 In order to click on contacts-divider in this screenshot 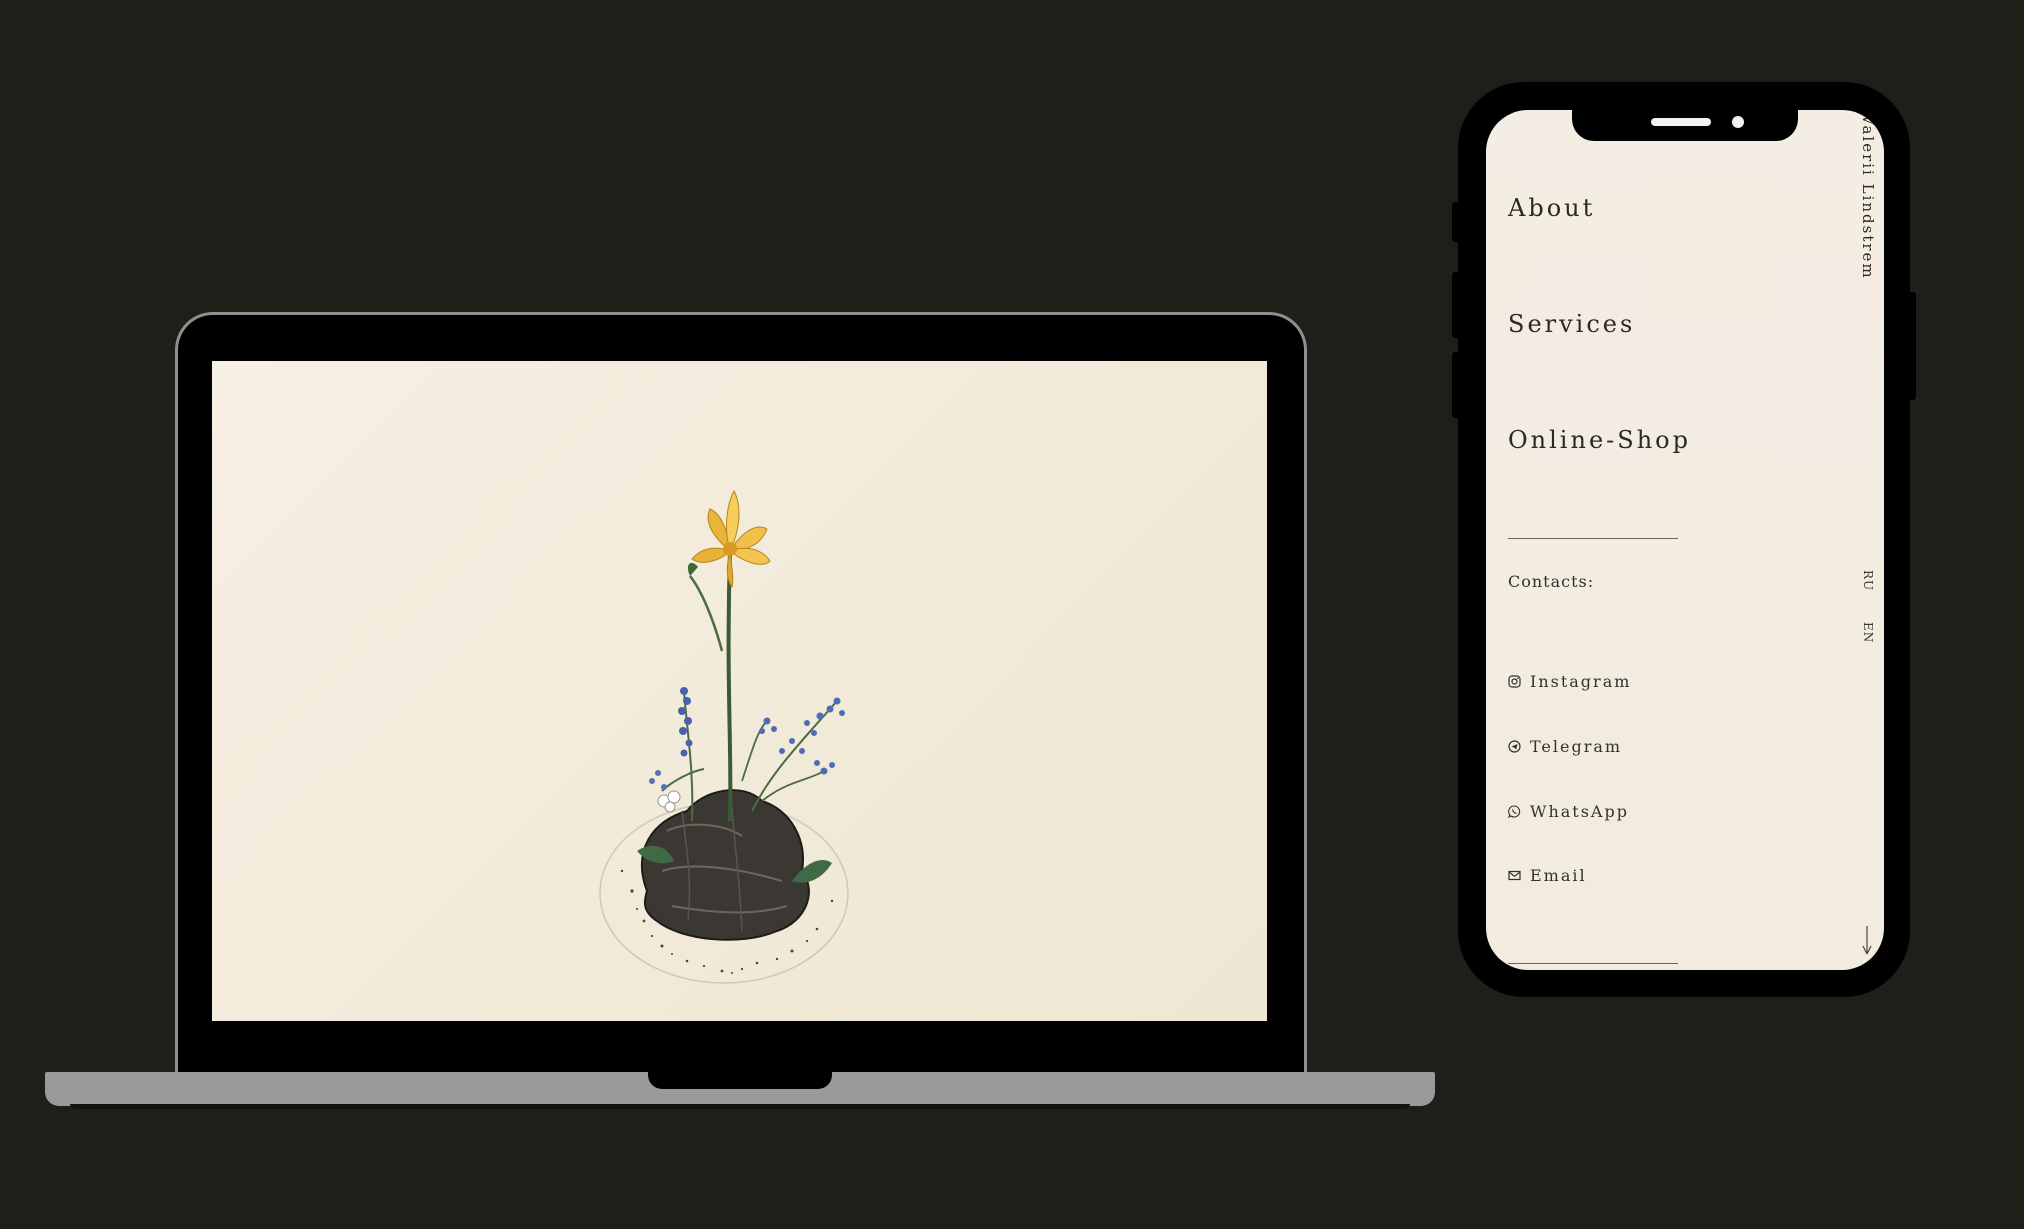, I will do `click(1593, 963)`.